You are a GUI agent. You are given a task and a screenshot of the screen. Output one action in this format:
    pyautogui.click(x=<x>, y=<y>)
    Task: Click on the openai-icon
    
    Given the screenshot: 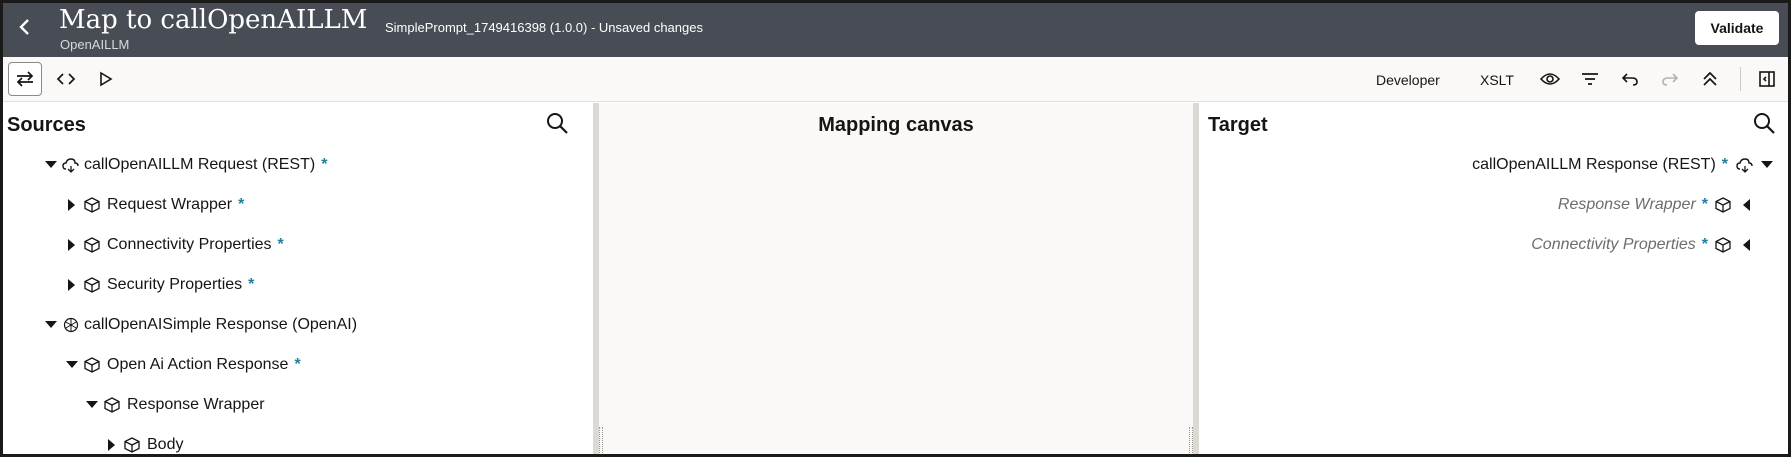 What is the action you would take?
    pyautogui.click(x=71, y=325)
    